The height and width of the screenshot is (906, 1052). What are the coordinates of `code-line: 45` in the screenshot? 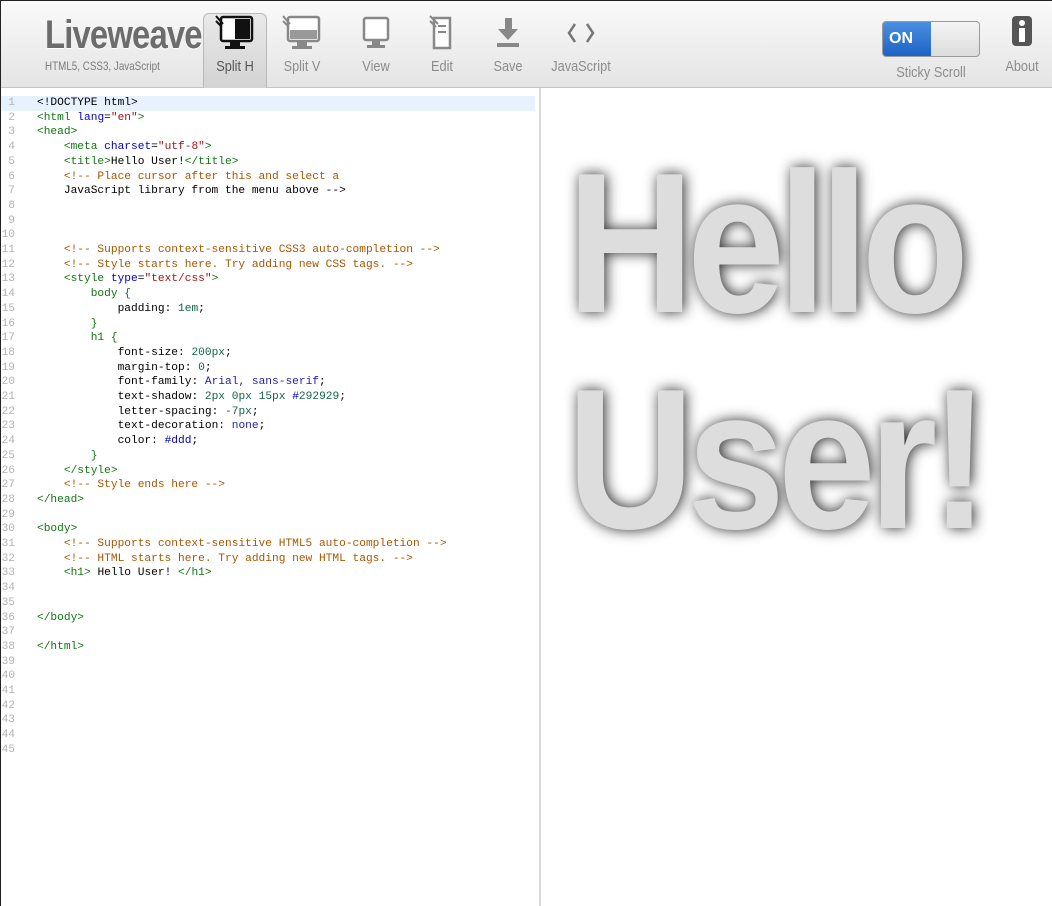 It's located at (268, 750).